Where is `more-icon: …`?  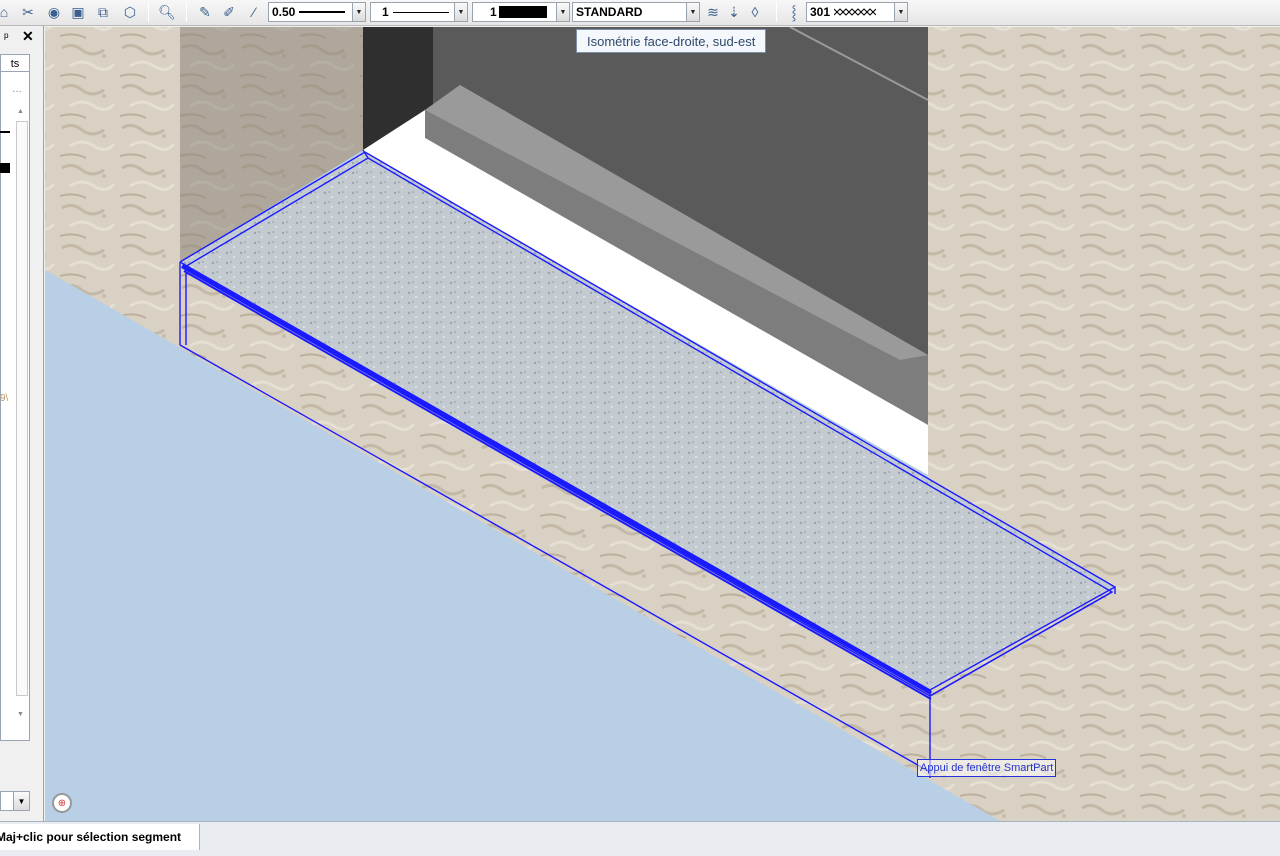
more-icon: … is located at coordinates (17, 89).